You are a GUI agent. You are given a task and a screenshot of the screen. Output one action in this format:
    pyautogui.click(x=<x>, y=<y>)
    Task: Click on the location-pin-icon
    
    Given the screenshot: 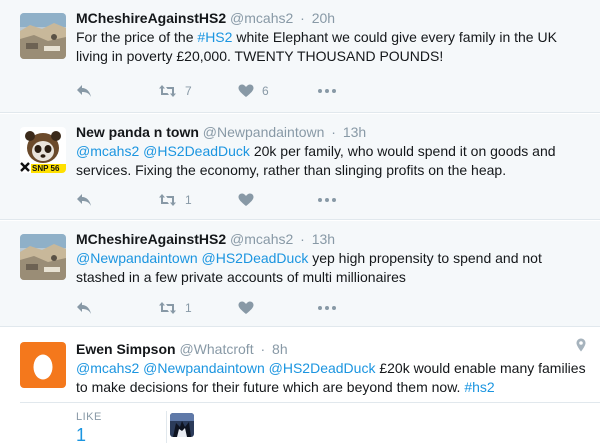 What is the action you would take?
    pyautogui.click(x=581, y=347)
    